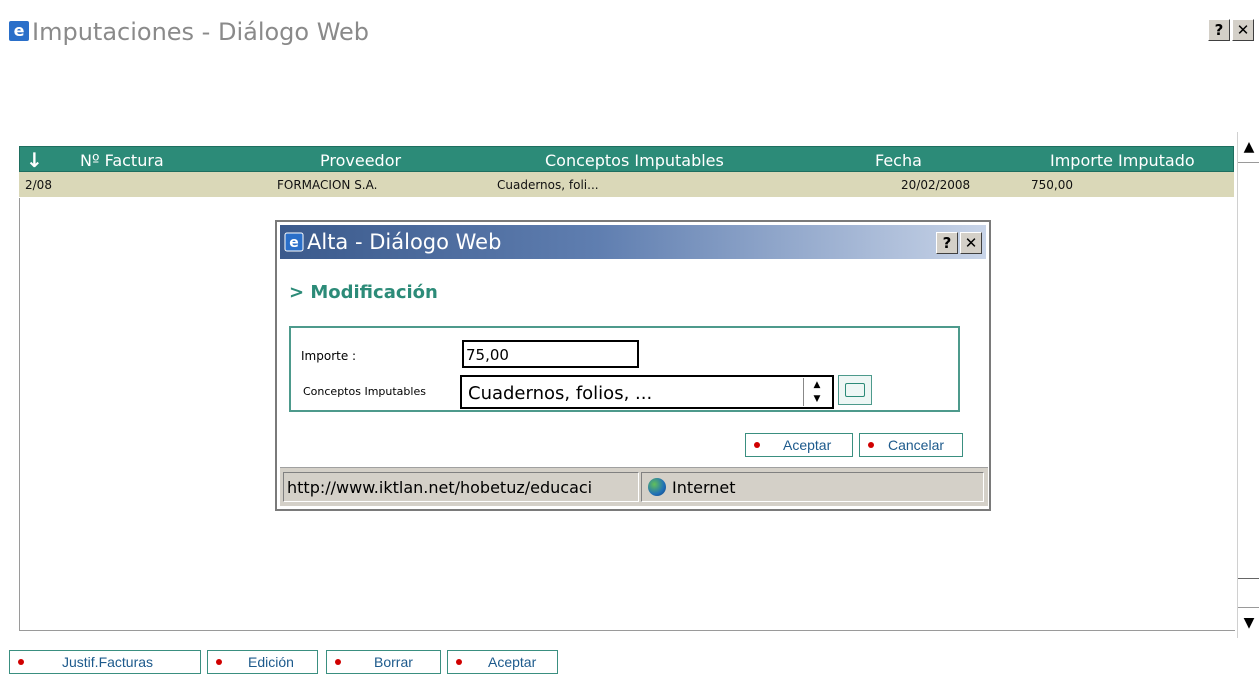 Image resolution: width=1259 pixels, height=675 pixels. I want to click on column-header-conceptos: Conceptos Imputables, so click(634, 160).